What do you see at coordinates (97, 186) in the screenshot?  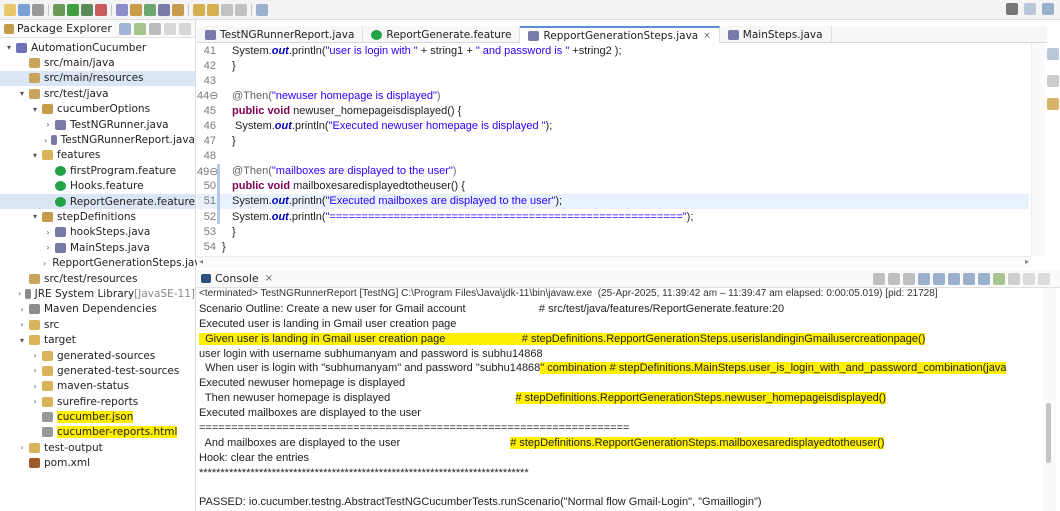 I see `tree-item: Hooks.feature` at bounding box center [97, 186].